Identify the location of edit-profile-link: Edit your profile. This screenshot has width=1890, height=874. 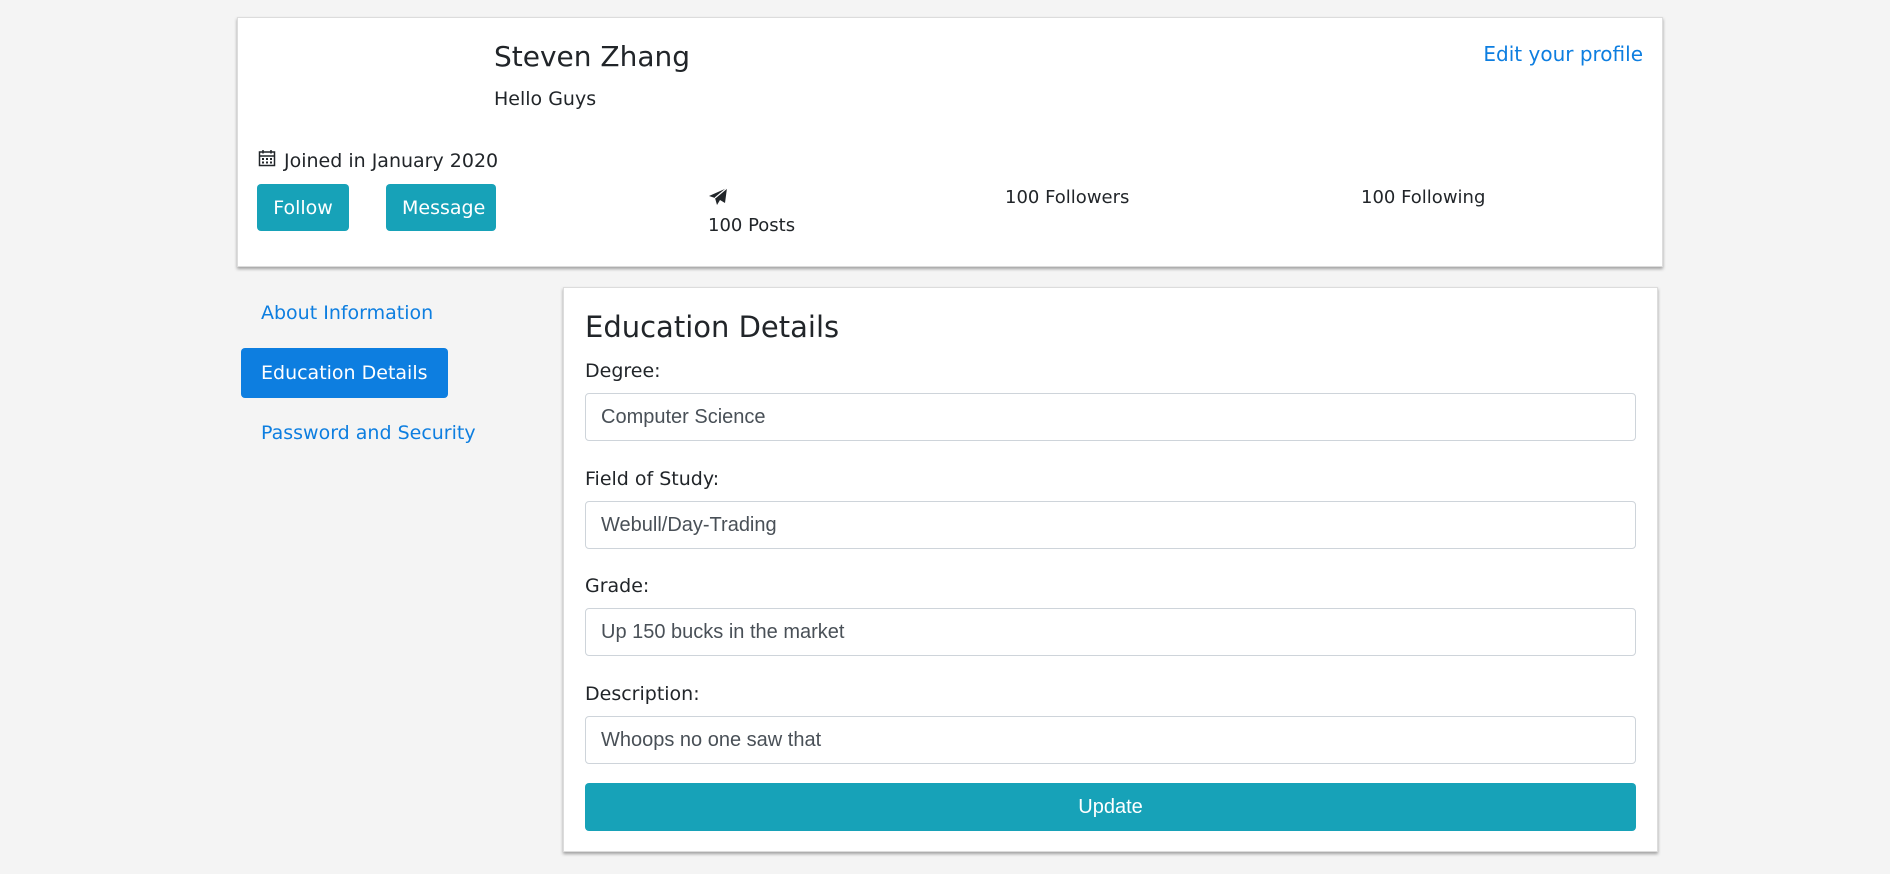
(1563, 54).